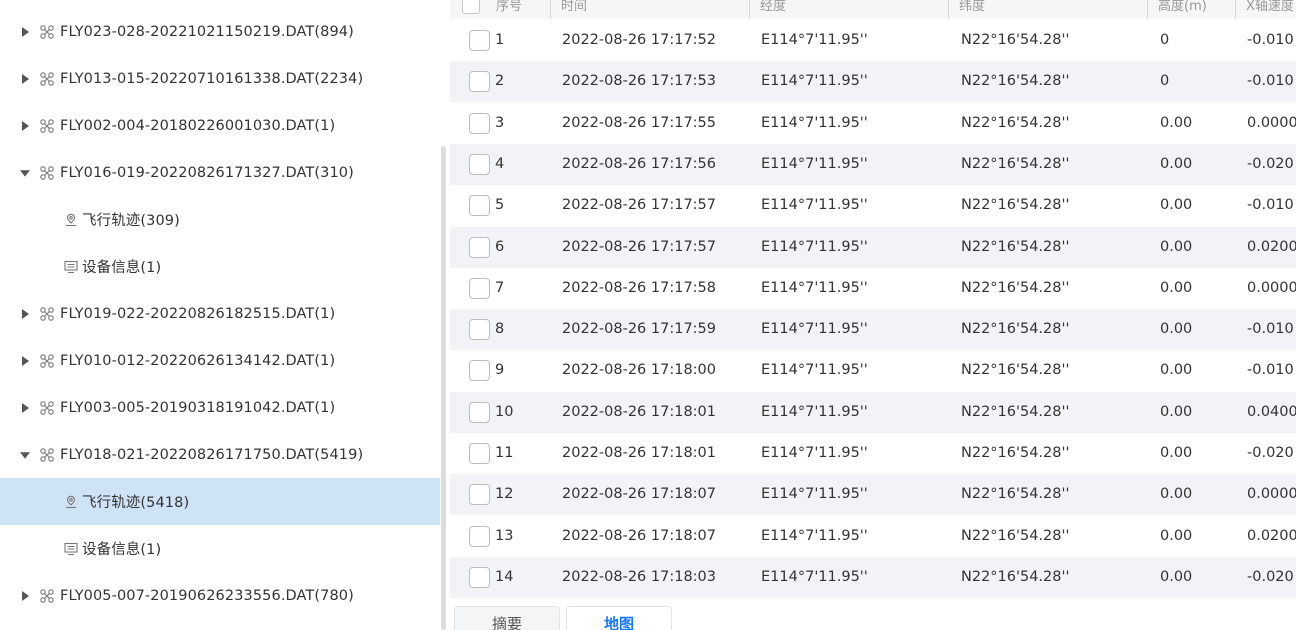 This screenshot has width=1296, height=630. I want to click on cell-index: 3, so click(500, 122).